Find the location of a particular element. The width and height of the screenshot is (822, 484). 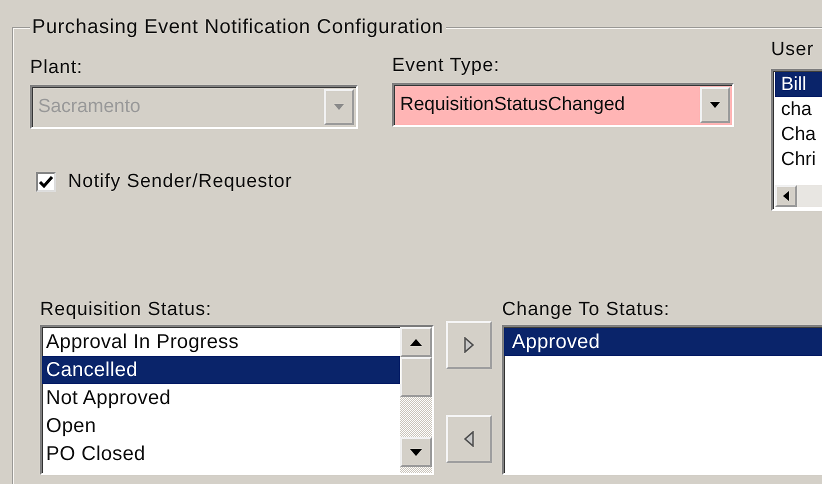

list-item: Approval In Progress is located at coordinates (221, 342).